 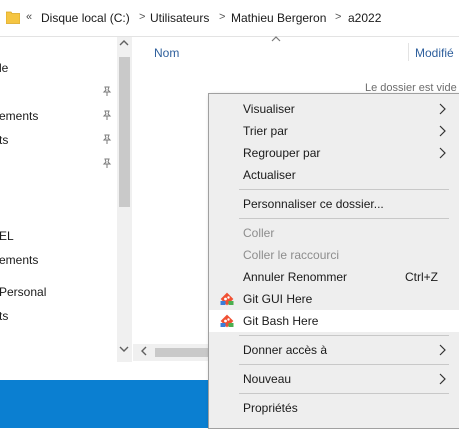 I want to click on chevron-down-icon, so click(x=124, y=349).